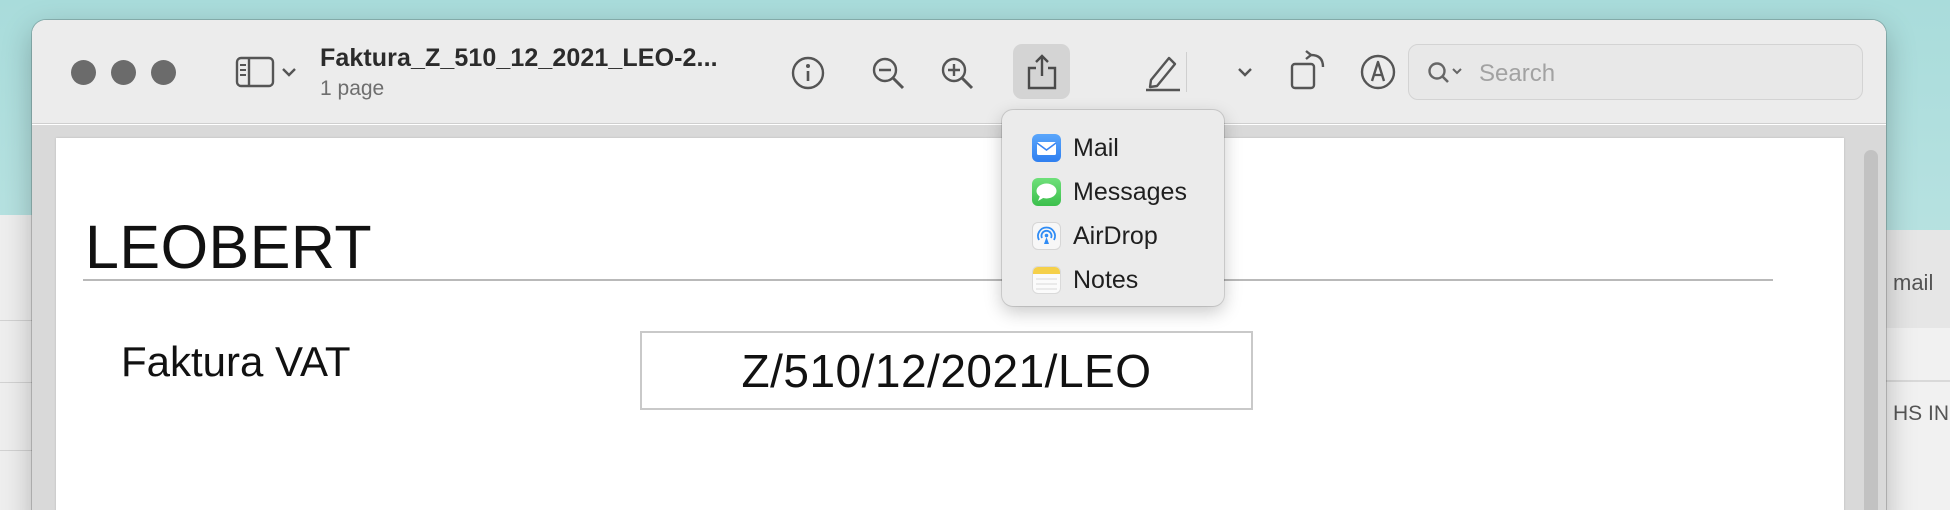 The width and height of the screenshot is (1950, 510). I want to click on info-button, so click(808, 73).